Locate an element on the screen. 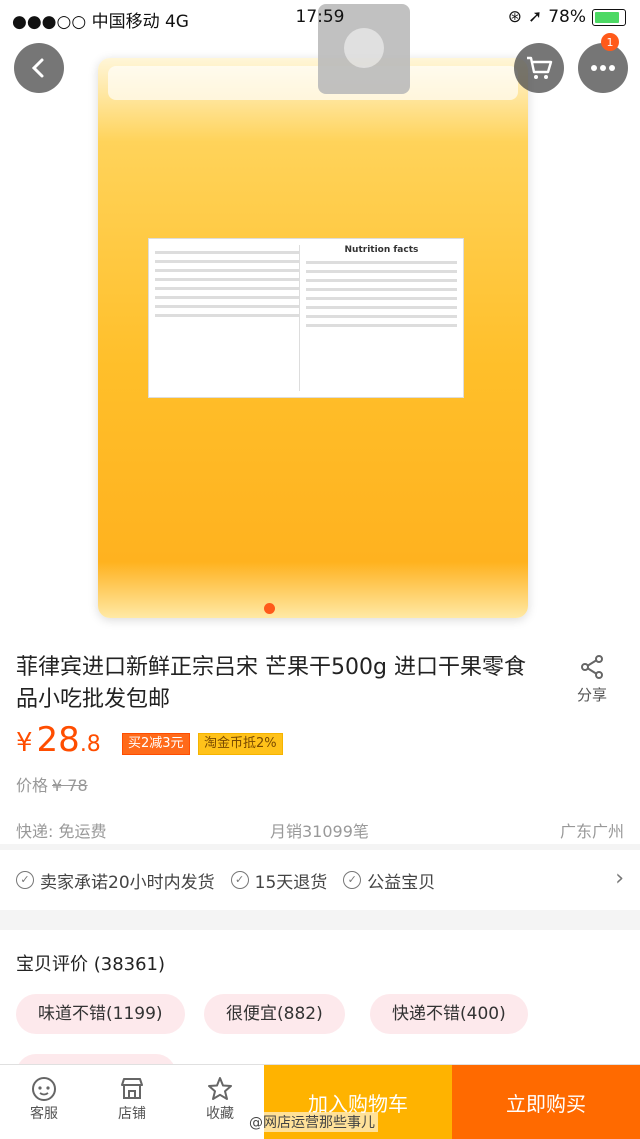 The height and width of the screenshot is (1139, 640). original-price: 价格 ¥ 78 is located at coordinates (52, 784).